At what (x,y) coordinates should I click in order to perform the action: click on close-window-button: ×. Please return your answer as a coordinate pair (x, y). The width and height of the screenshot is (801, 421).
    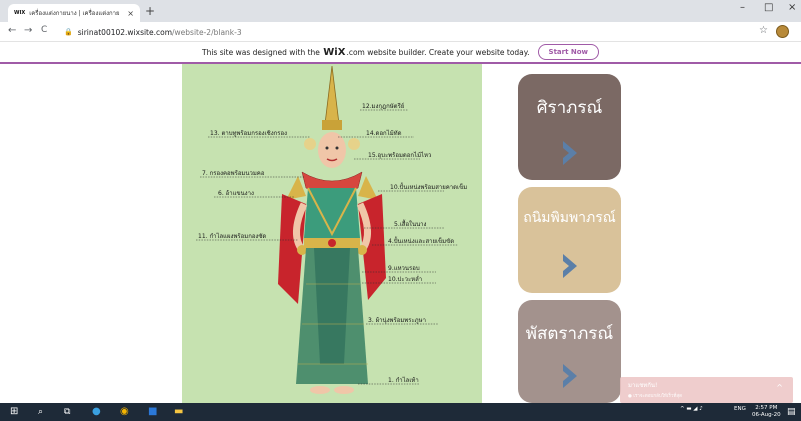
    Looking at the image, I should click on (792, 7).